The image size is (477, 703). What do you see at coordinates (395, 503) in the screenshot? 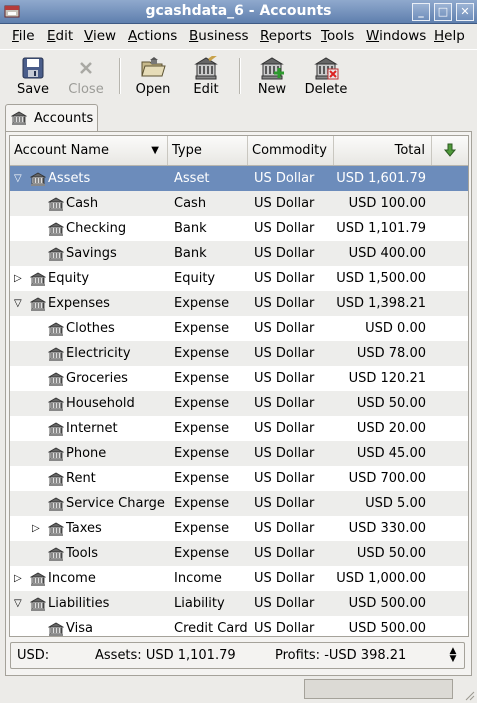
I see `account-total: USD 5.00` at bounding box center [395, 503].